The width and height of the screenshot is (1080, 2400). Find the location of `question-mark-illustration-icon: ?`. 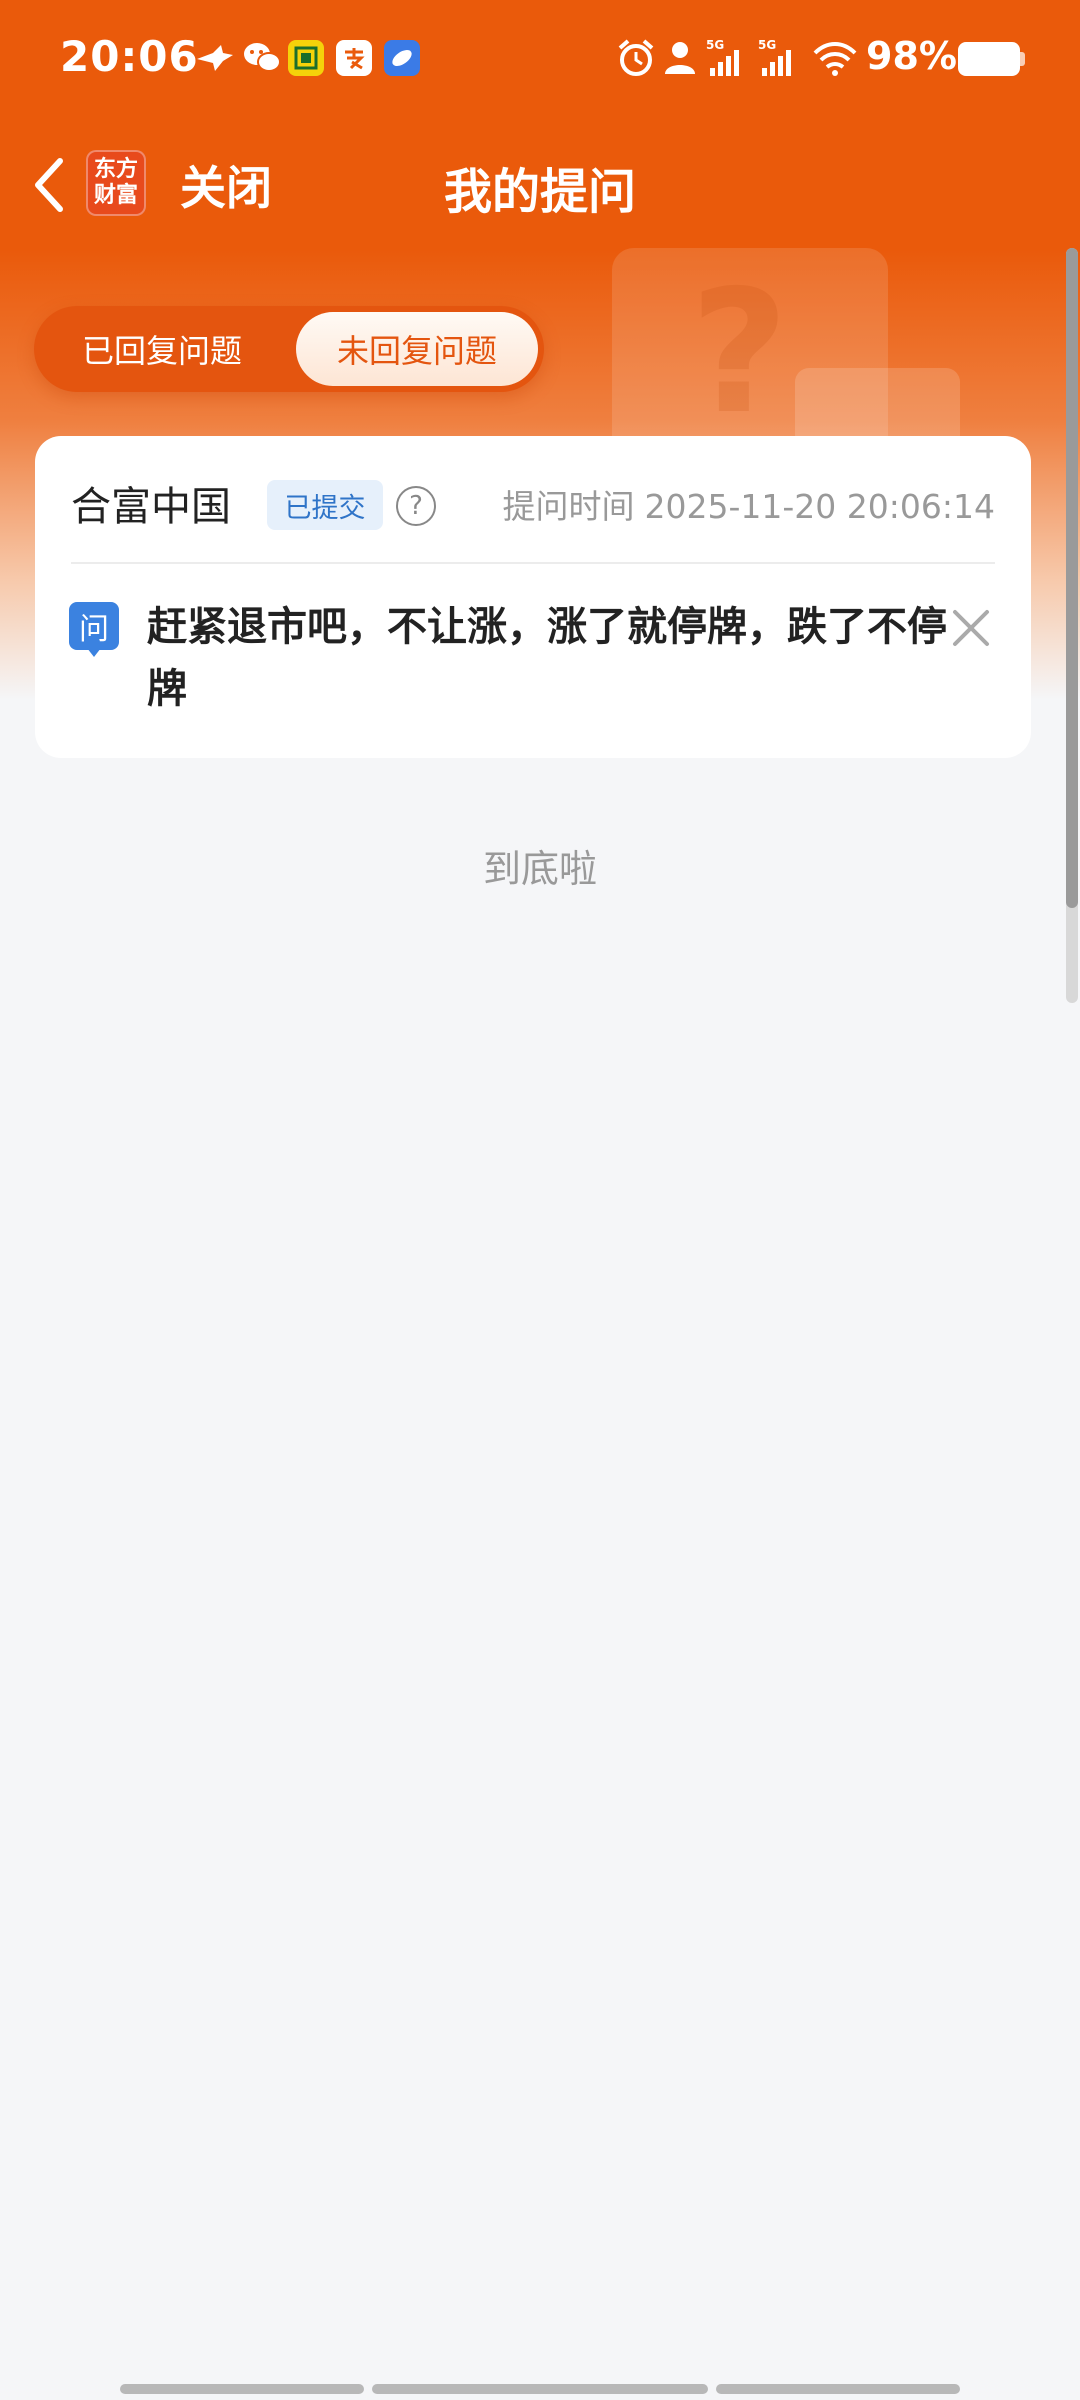

question-mark-illustration-icon: ? is located at coordinates (739, 353).